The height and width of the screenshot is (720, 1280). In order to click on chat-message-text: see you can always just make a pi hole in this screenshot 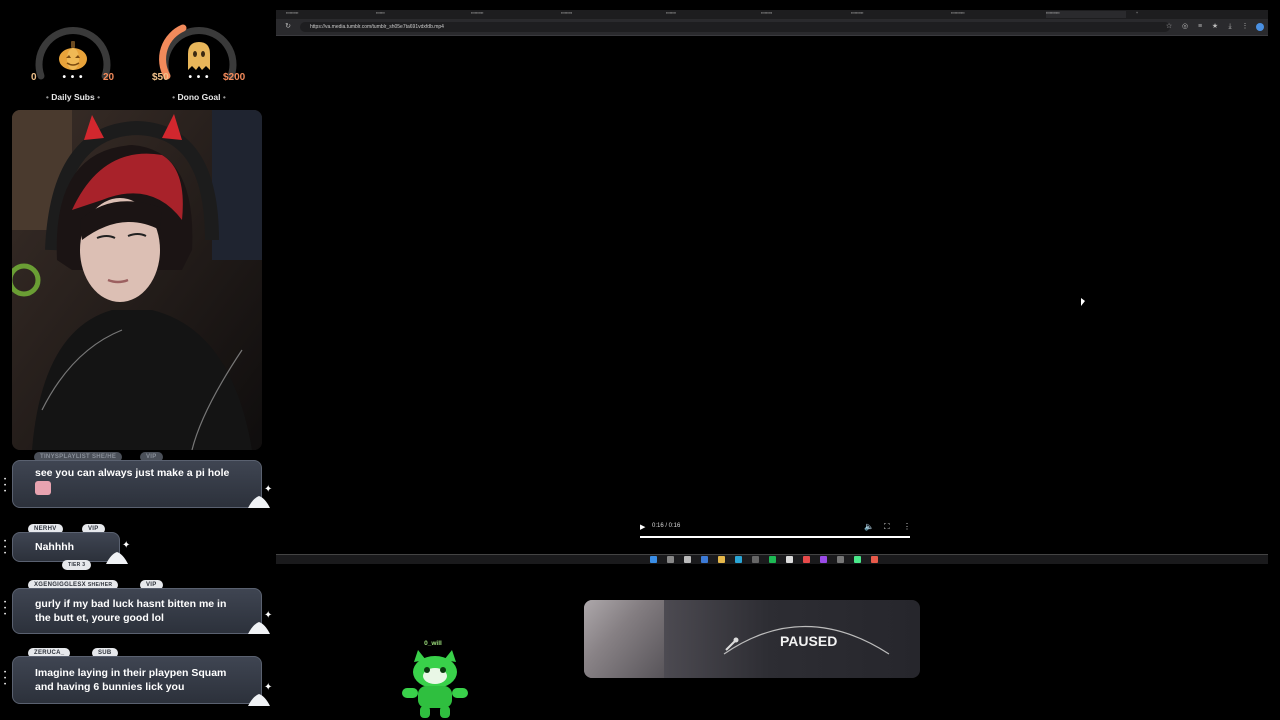, I will do `click(132, 473)`.